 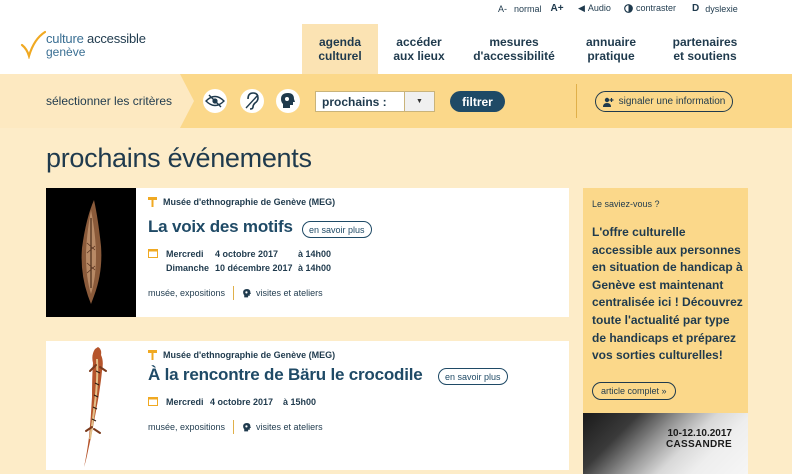 What do you see at coordinates (340, 49) in the screenshot?
I see `nav-agenda-culturel: agenda culturel` at bounding box center [340, 49].